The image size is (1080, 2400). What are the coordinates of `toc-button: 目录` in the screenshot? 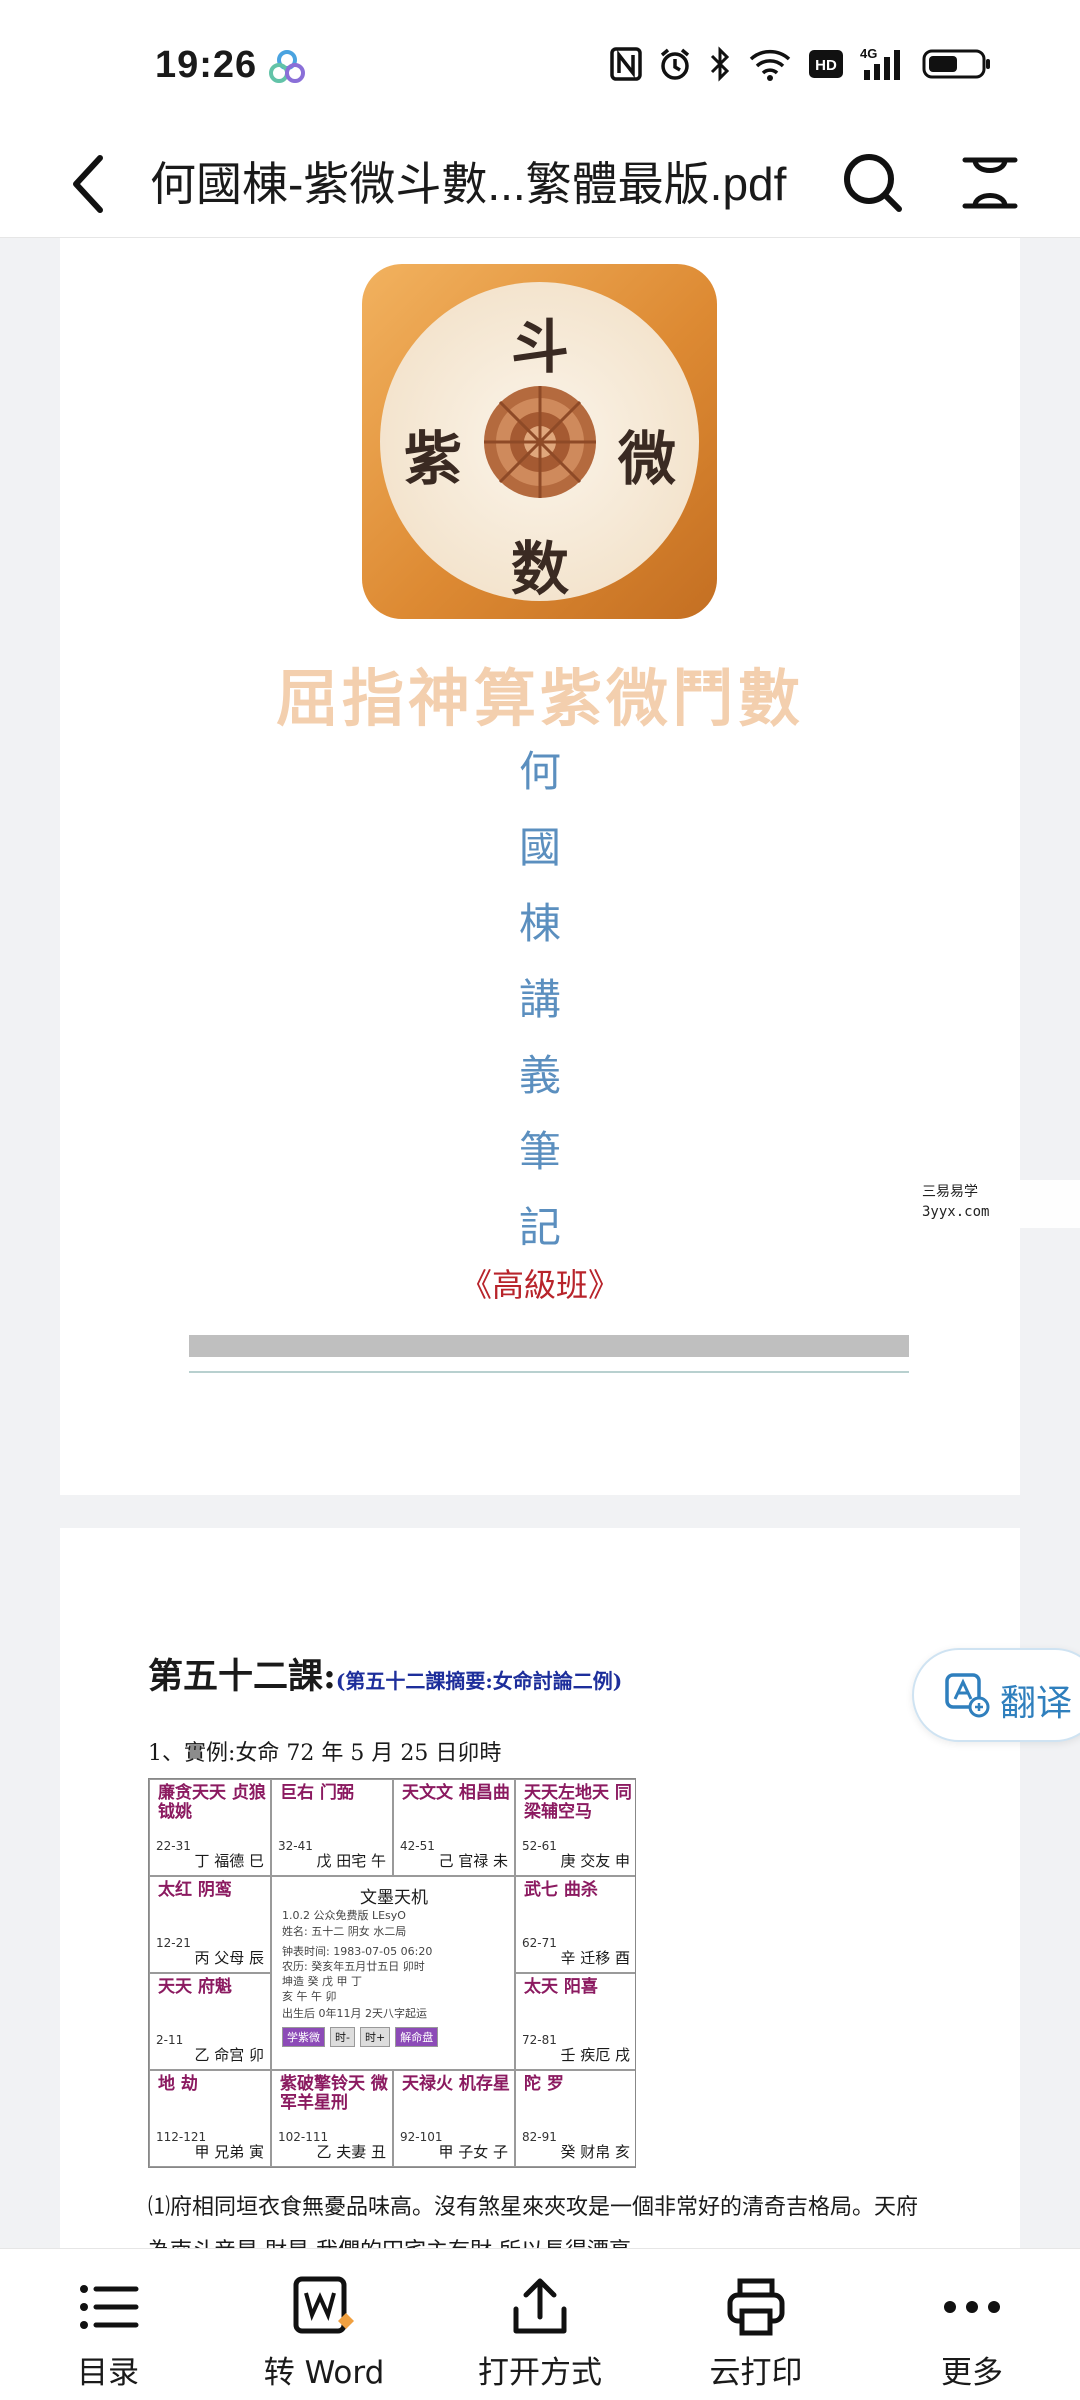 It's located at (108, 2324).